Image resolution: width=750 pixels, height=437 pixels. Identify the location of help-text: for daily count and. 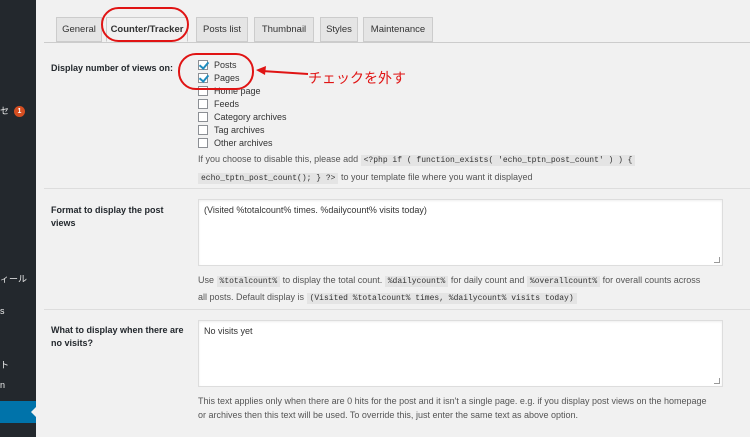
(487, 280).